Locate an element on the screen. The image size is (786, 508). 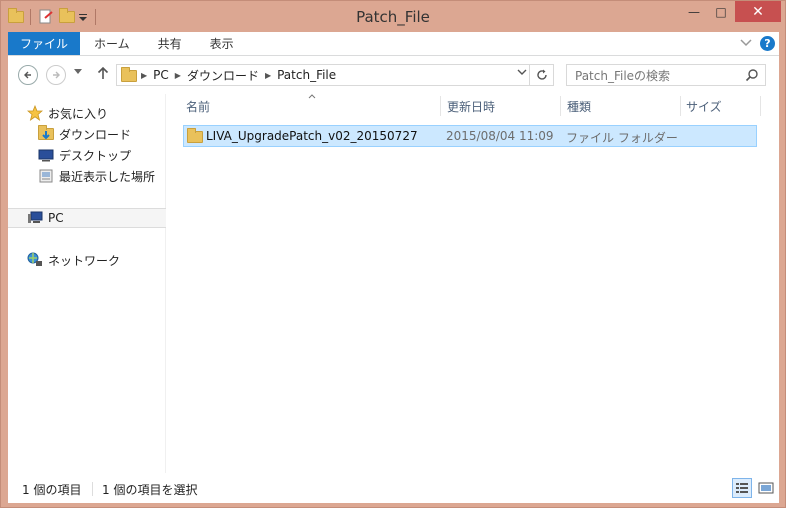
breadcrumb-patch-file: Patch_File is located at coordinates (306, 75).